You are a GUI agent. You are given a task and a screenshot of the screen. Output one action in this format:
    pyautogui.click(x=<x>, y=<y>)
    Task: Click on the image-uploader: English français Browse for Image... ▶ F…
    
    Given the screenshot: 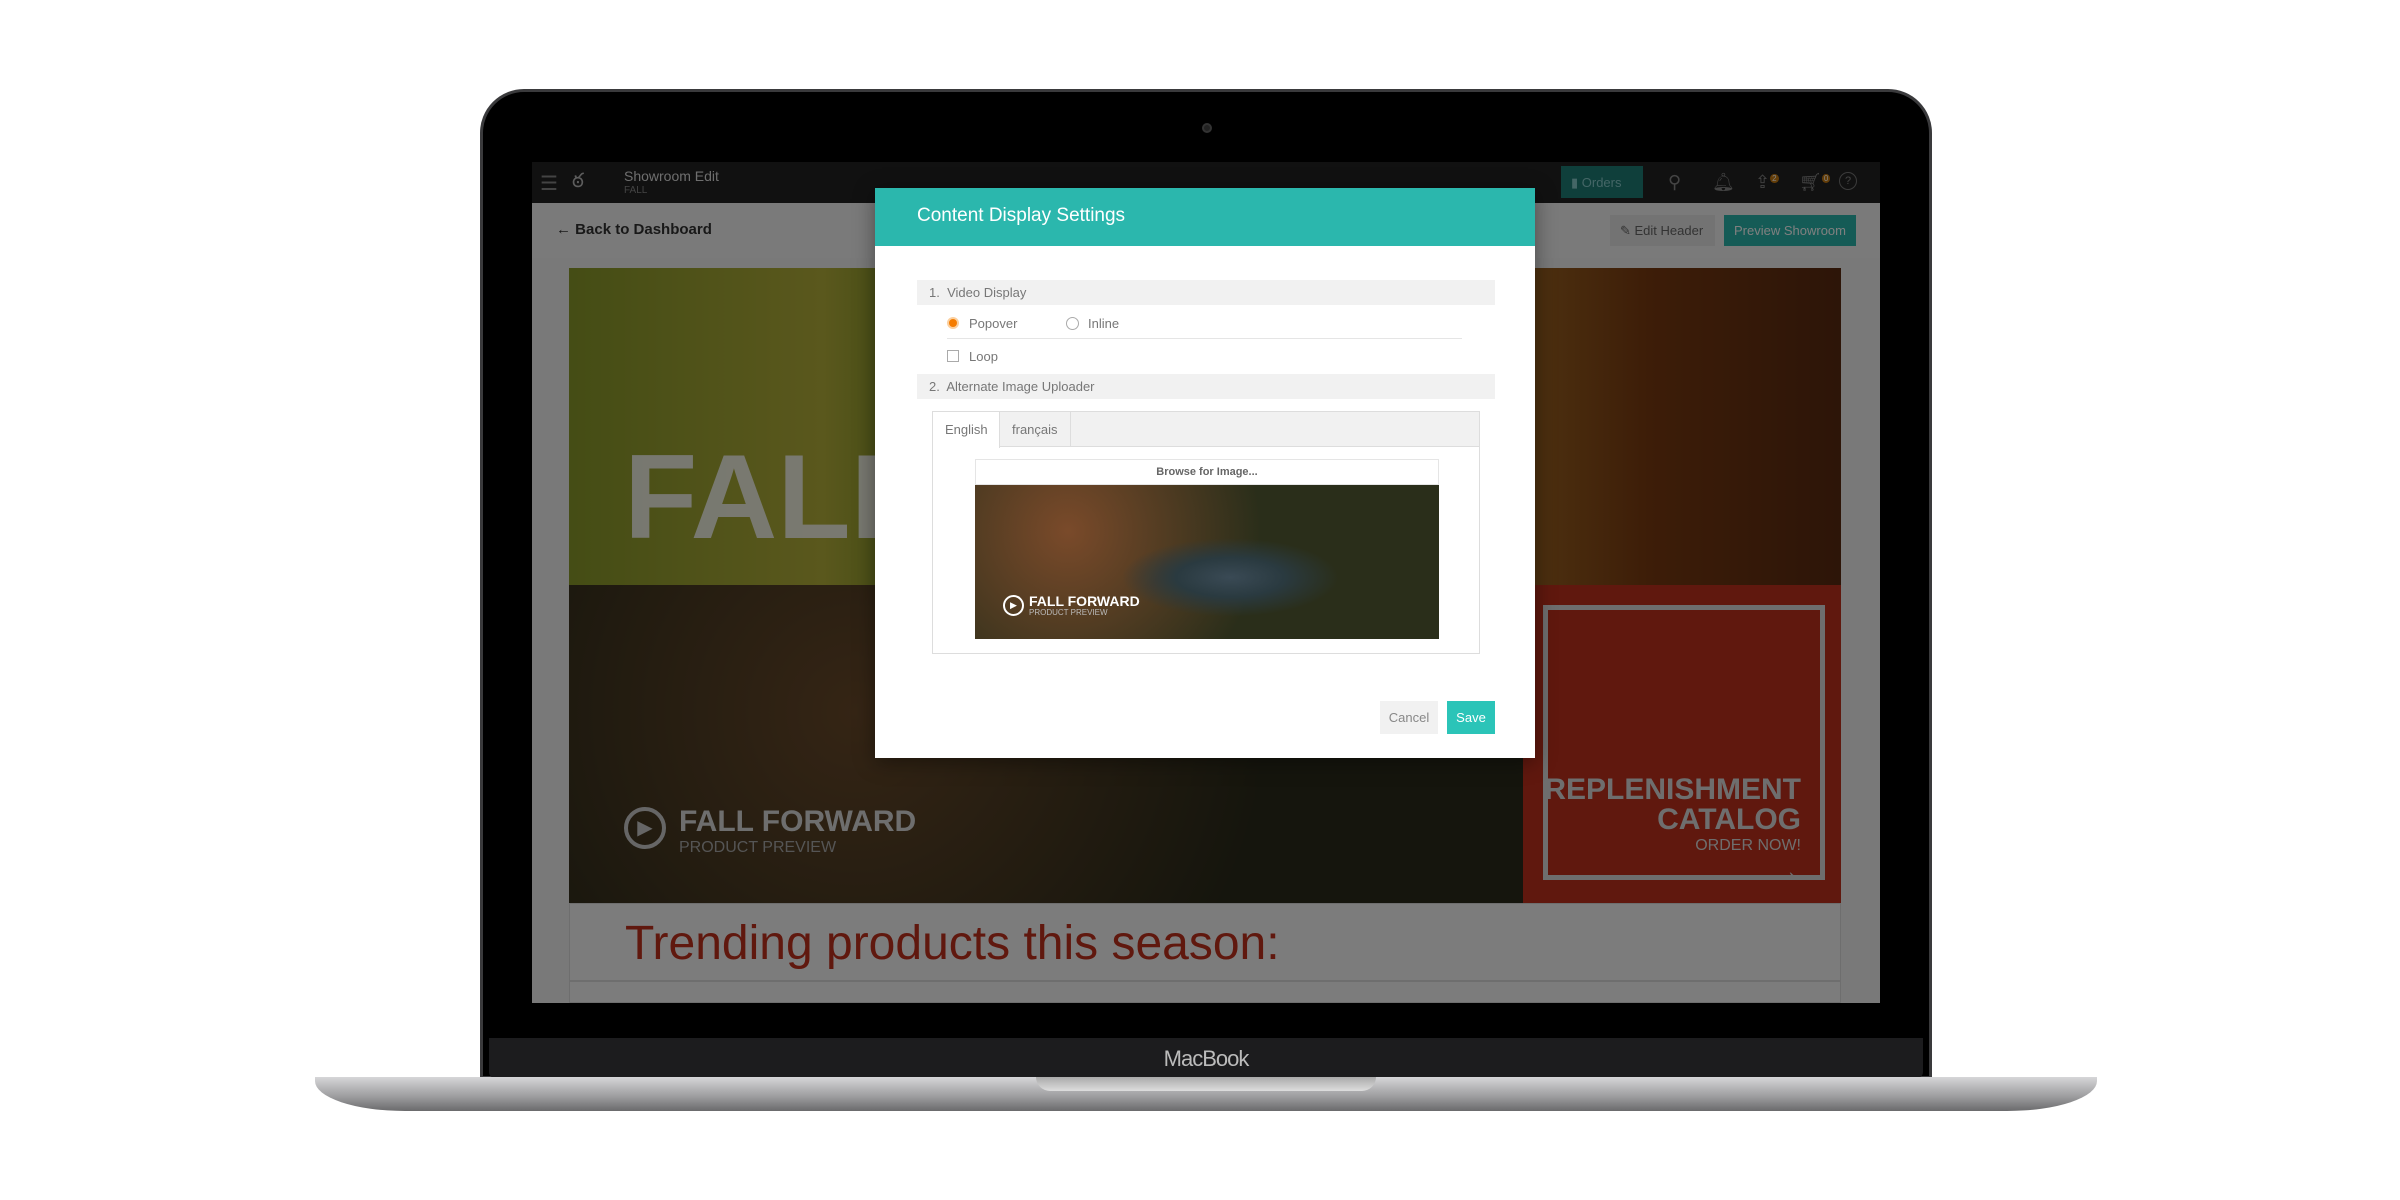 What is the action you would take?
    pyautogui.click(x=1206, y=532)
    